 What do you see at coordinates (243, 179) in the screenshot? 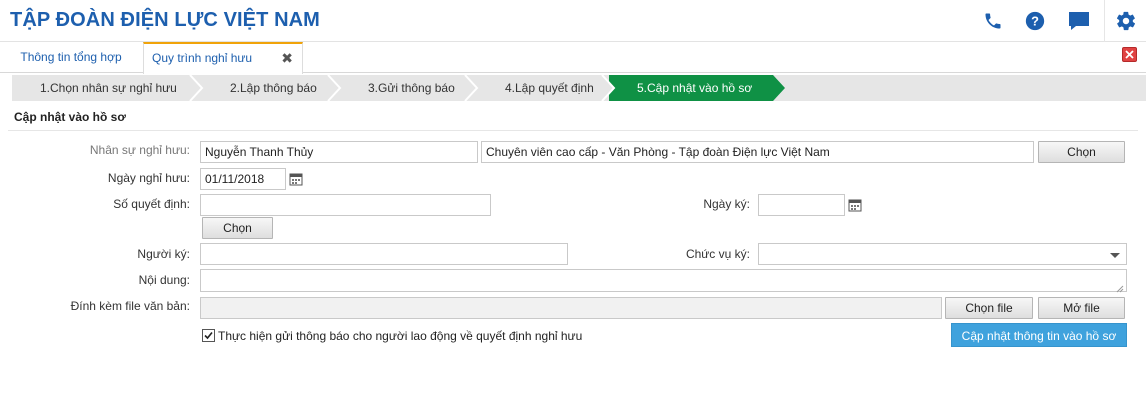
I see `ngay-nghi-huu-field: 01/11/2018` at bounding box center [243, 179].